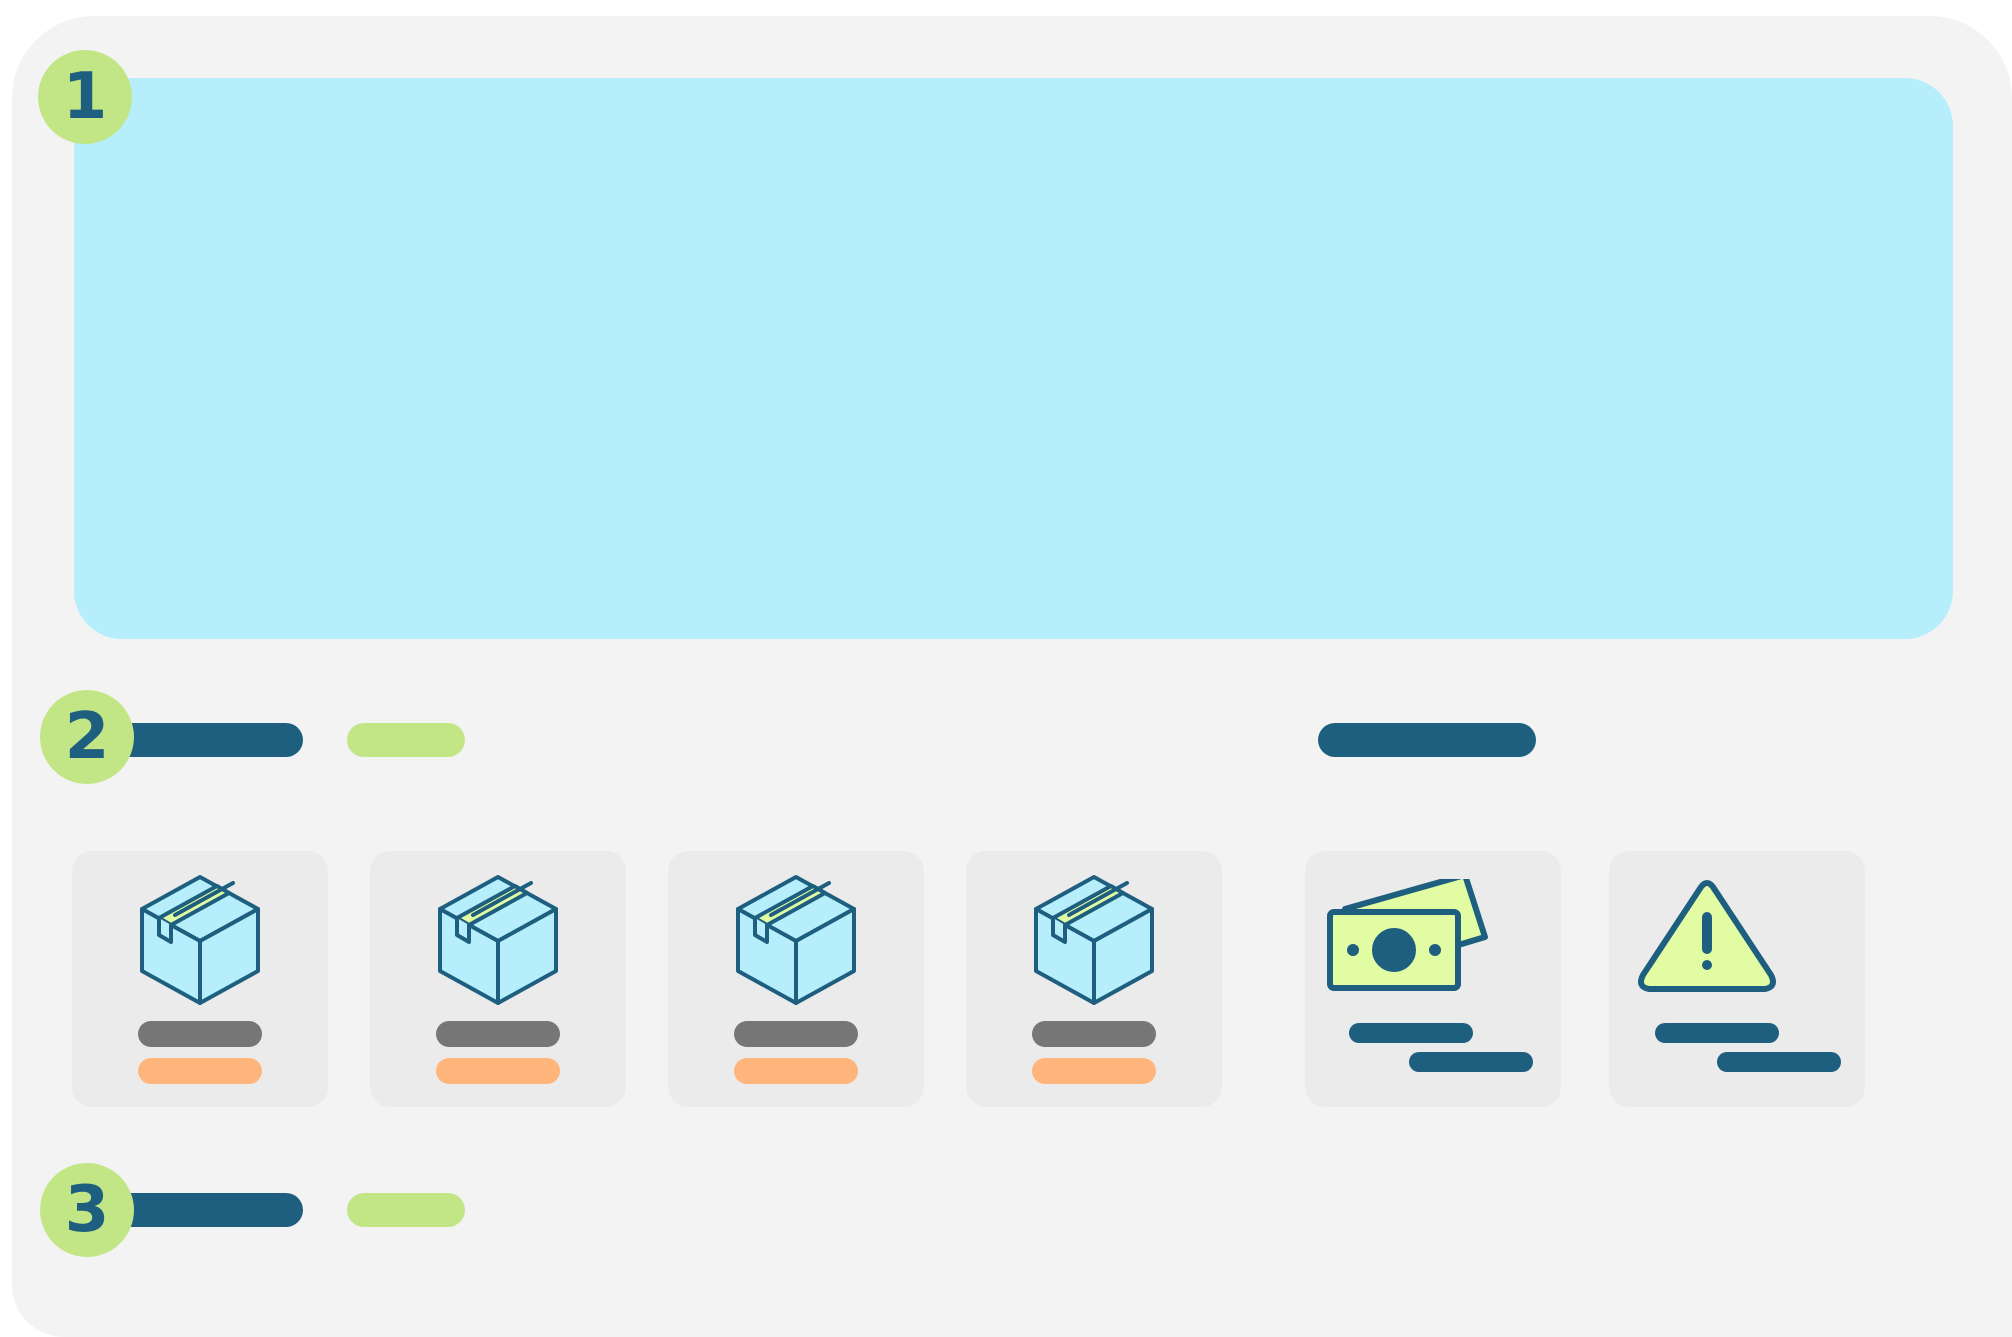 Image resolution: width=2012 pixels, height=1337 pixels. What do you see at coordinates (1407, 935) in the screenshot?
I see `money-icon` at bounding box center [1407, 935].